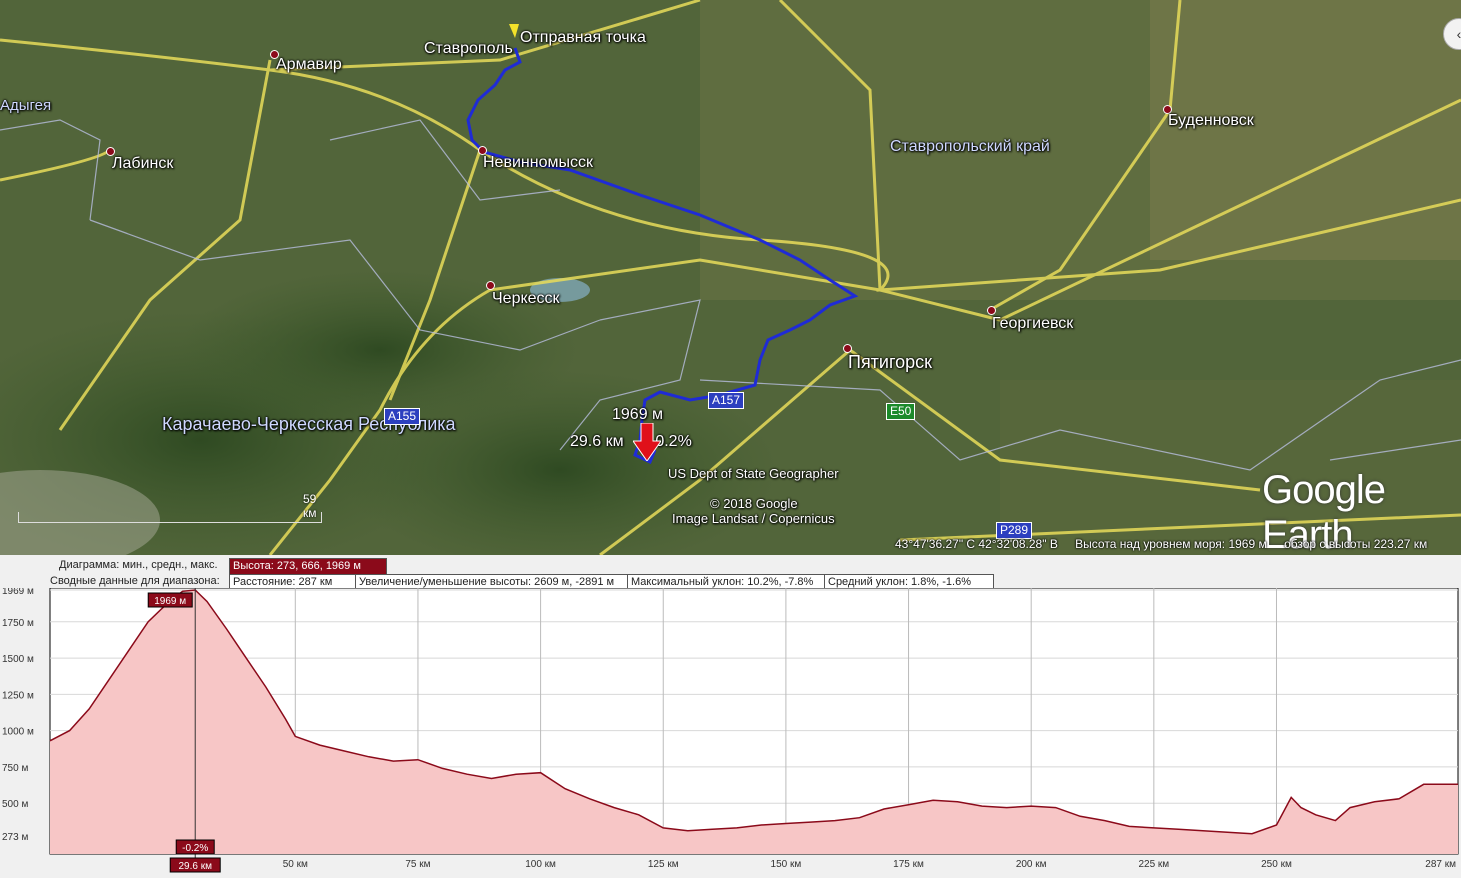 This screenshot has height=878, width=1461. Describe the element at coordinates (18, 659) in the screenshot. I see `y-tick-label: 1500 м` at that location.